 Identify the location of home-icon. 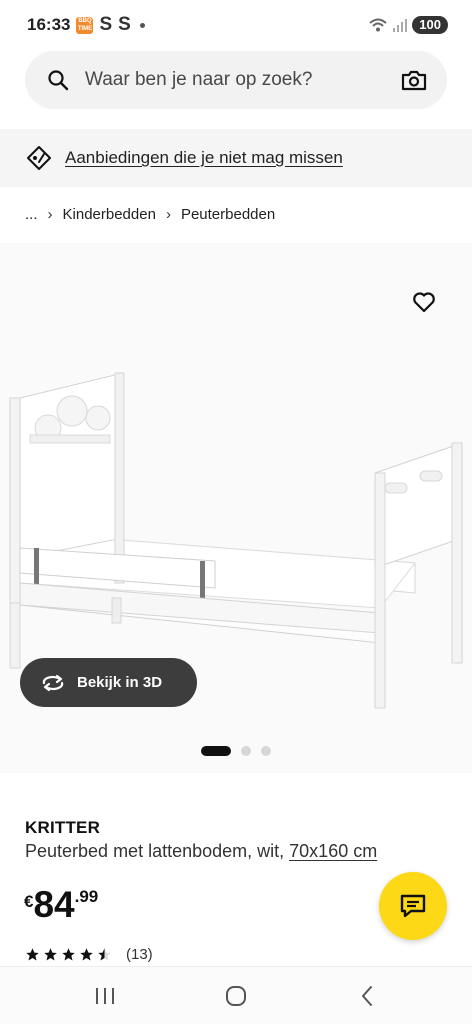
(235, 995).